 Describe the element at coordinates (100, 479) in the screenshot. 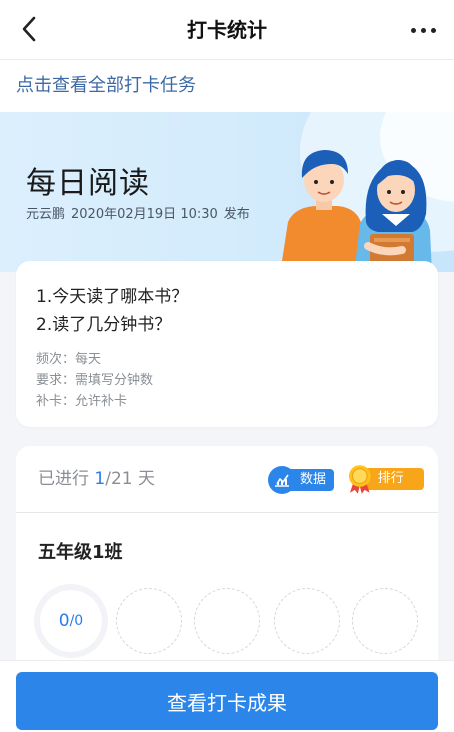

I see `progress-current-day: 1` at that location.